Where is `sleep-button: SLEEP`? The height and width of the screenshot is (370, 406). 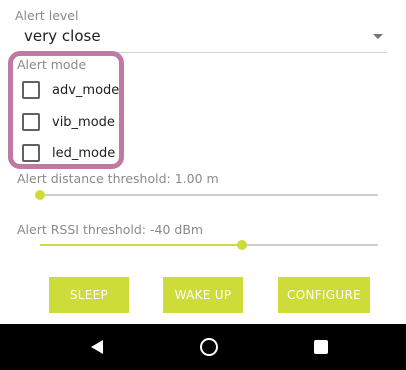 sleep-button: SLEEP is located at coordinates (89, 295).